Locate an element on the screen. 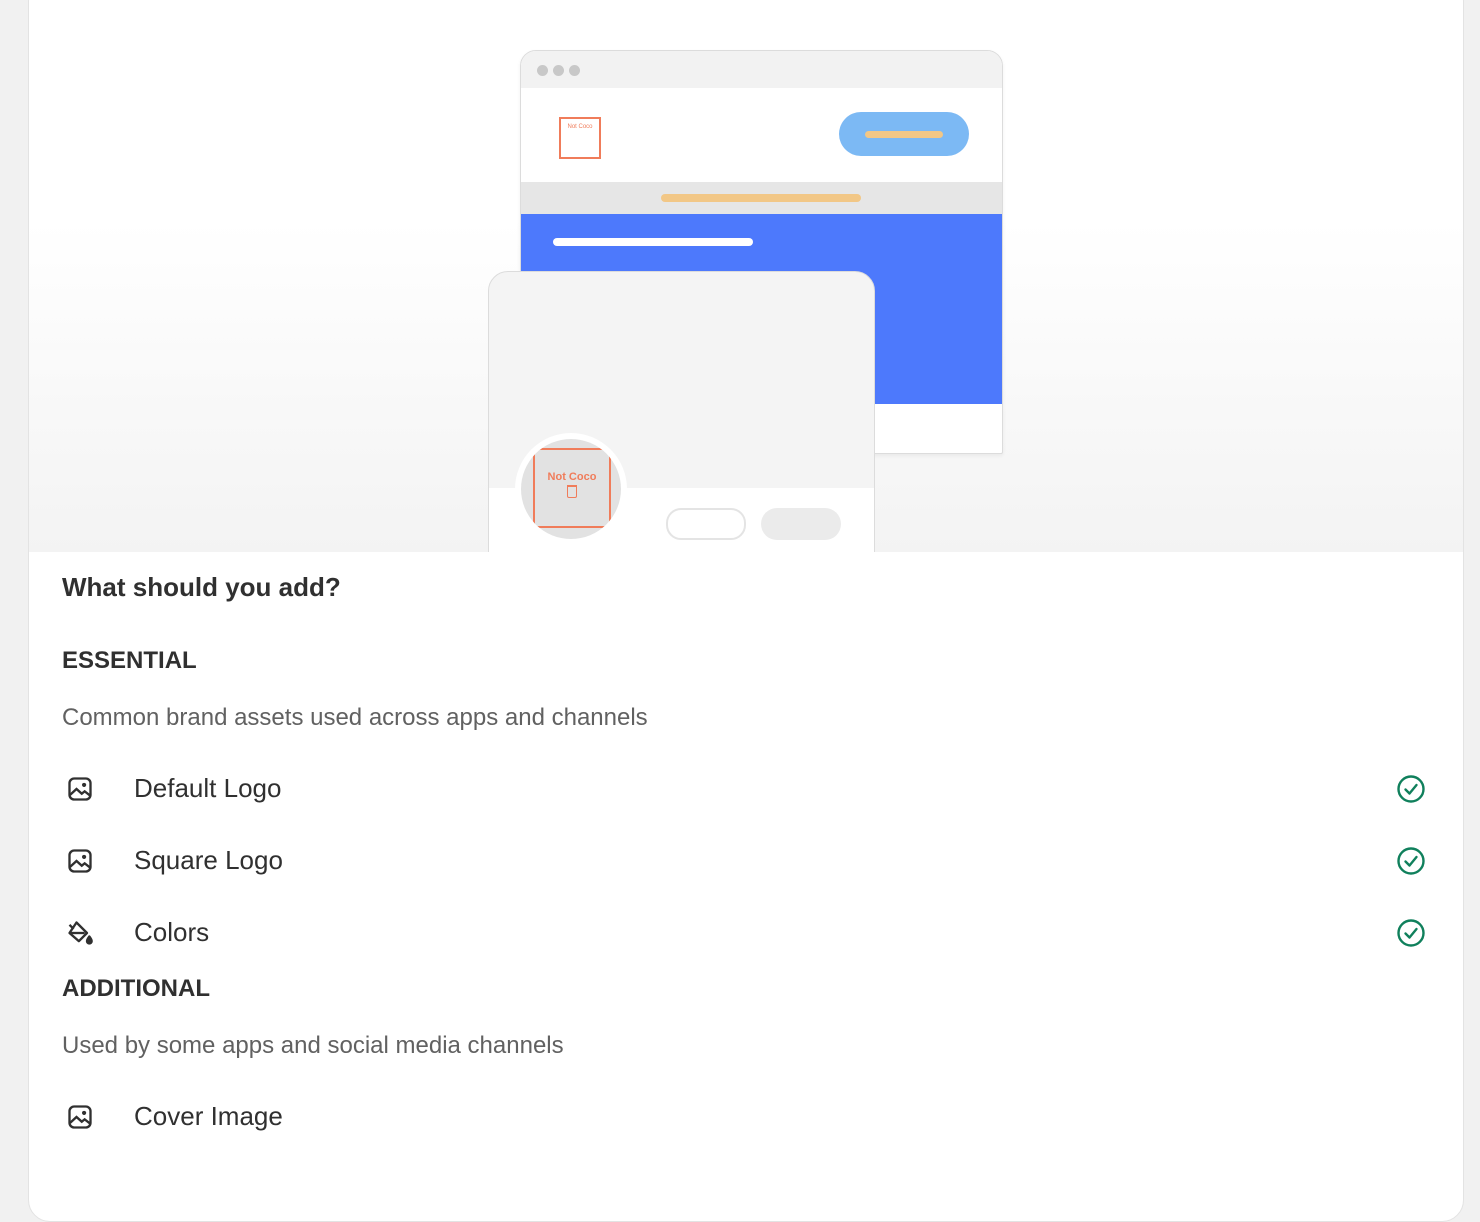 Image resolution: width=1480 pixels, height=1222 pixels. asset-label: Default Logo is located at coordinates (208, 788).